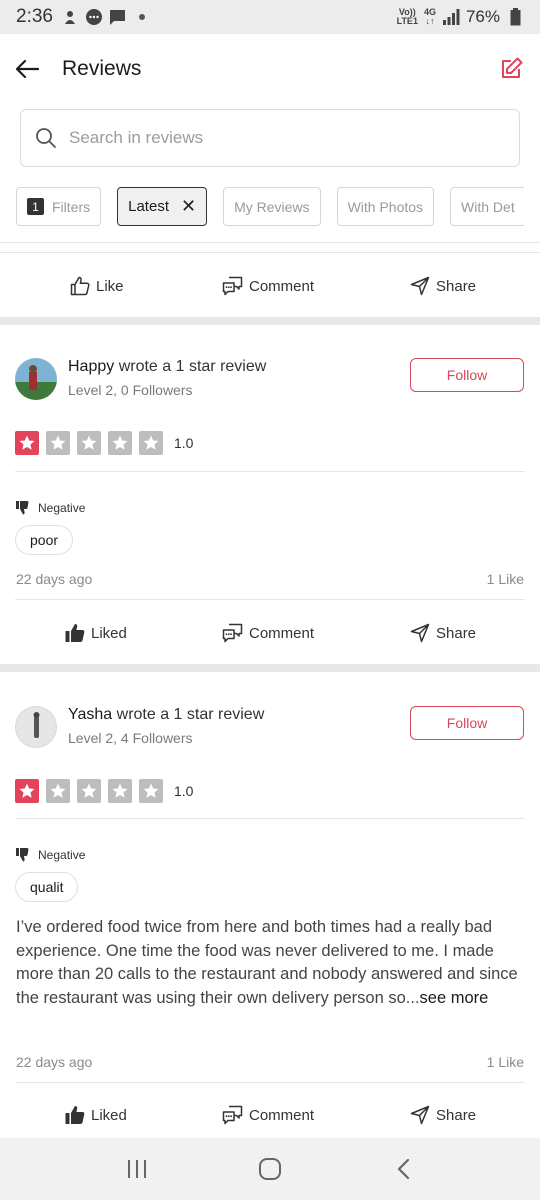  I want to click on thumbs-up-filled-icon, so click(75, 633).